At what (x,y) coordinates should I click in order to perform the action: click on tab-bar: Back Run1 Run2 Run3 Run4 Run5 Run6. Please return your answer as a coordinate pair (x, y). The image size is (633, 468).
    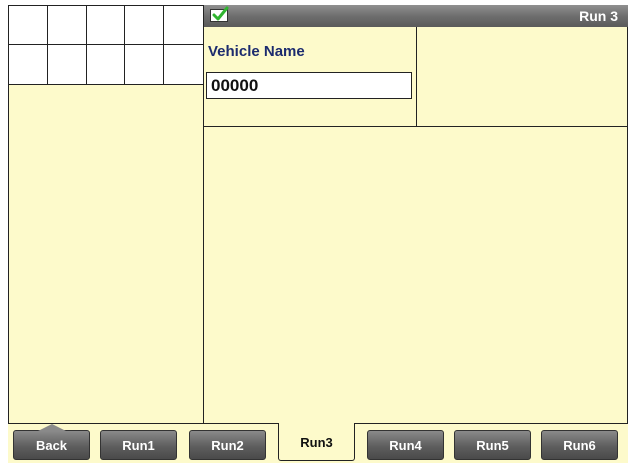
    Looking at the image, I should click on (318, 443).